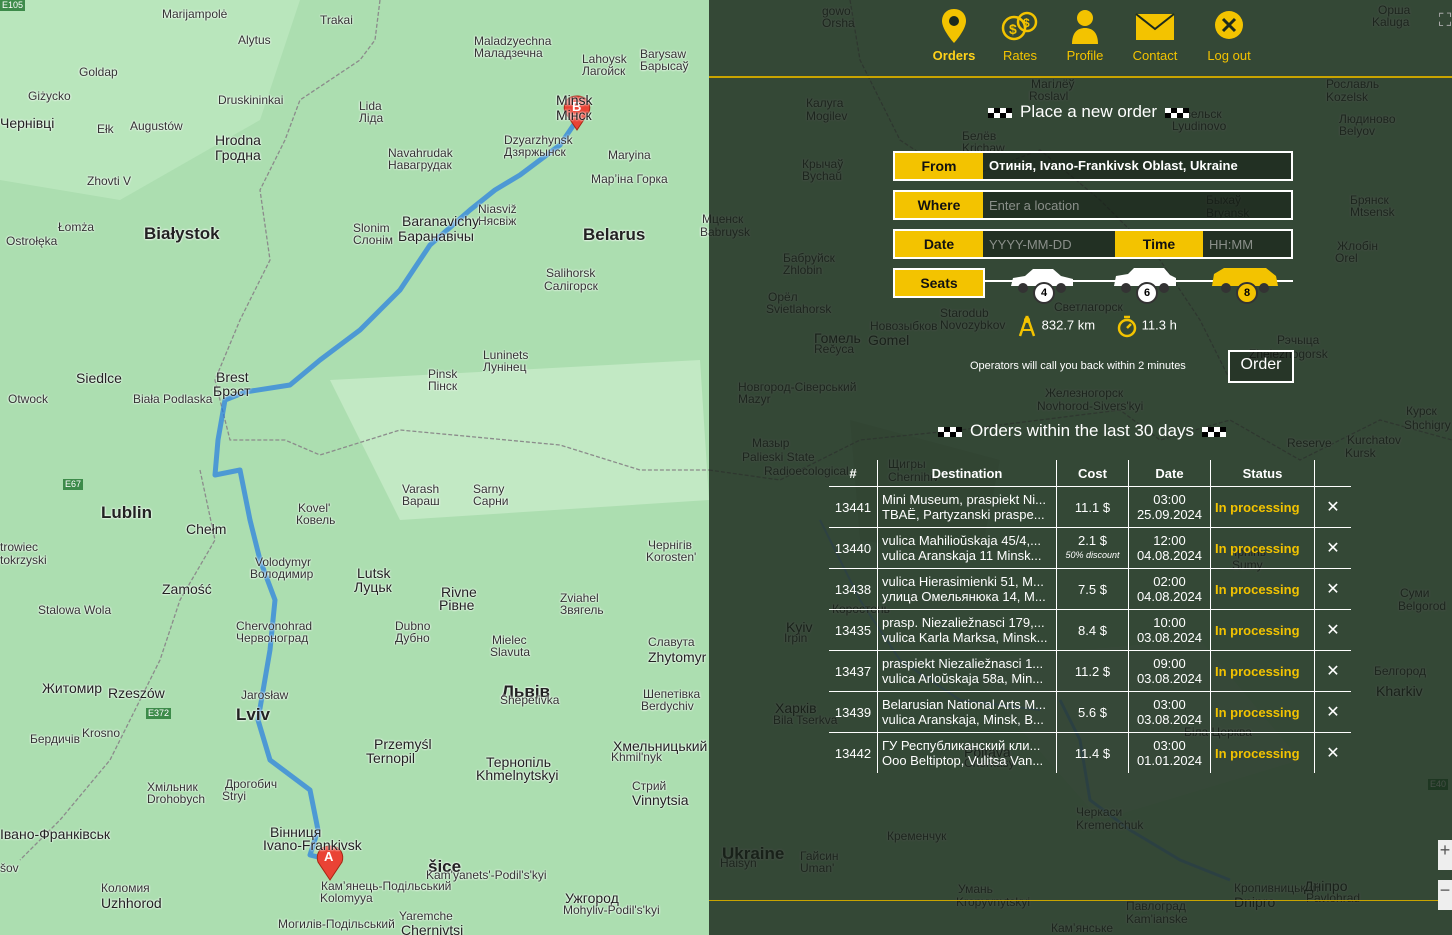 This screenshot has width=1452, height=935. What do you see at coordinates (497, 221) in the screenshot?
I see `map-place-label: Нясвіж` at bounding box center [497, 221].